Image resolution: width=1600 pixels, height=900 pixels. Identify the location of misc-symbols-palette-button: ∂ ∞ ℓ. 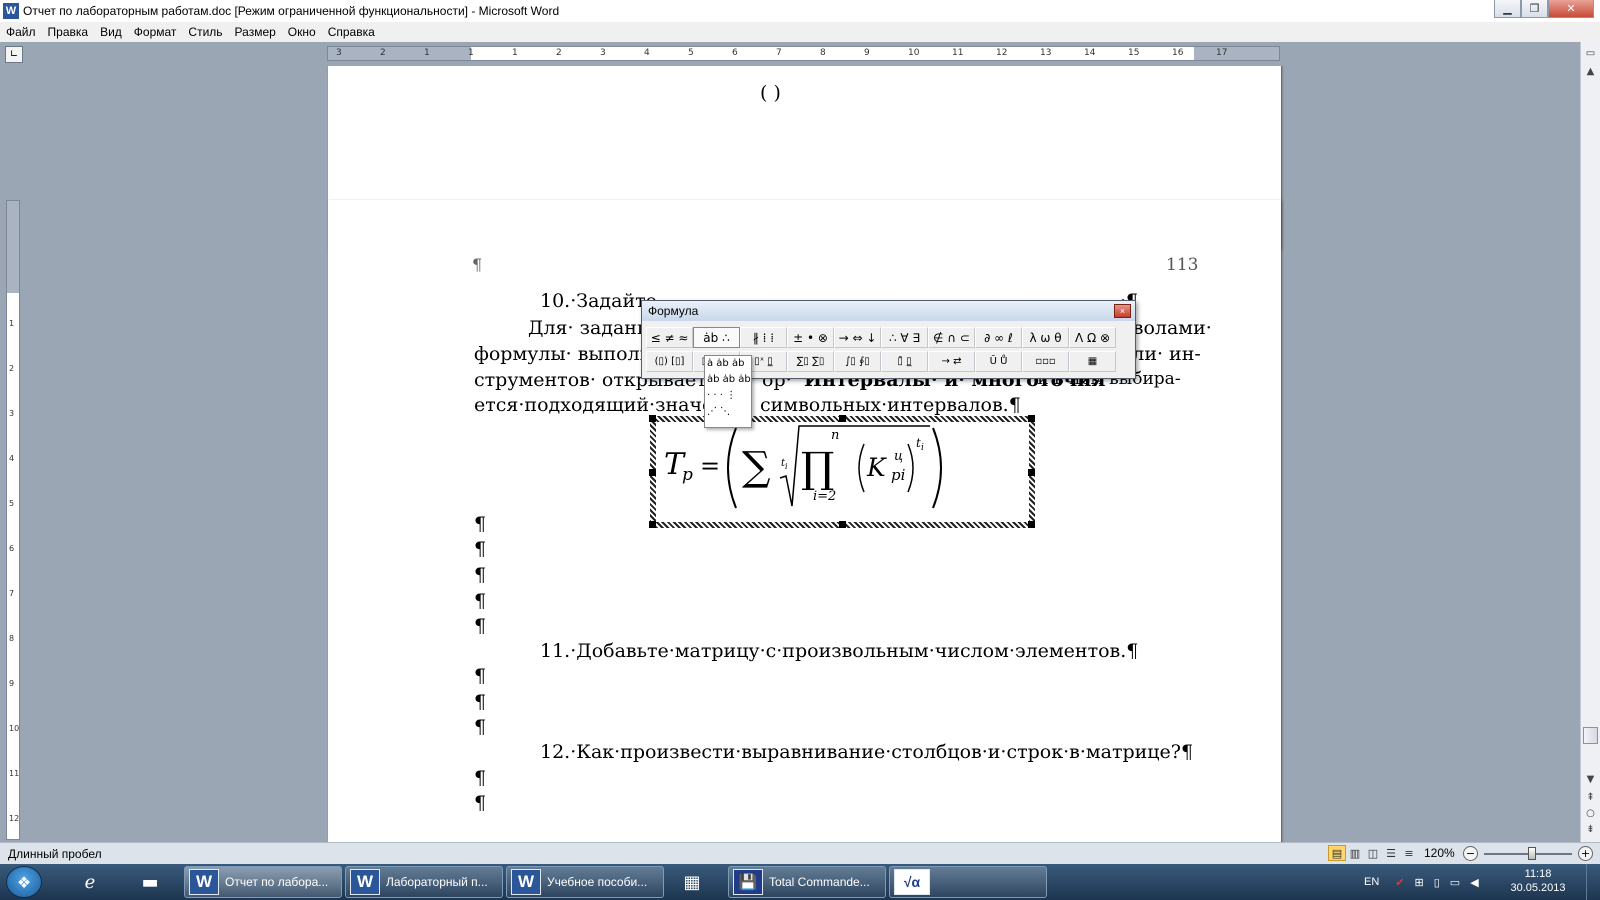
(998, 337).